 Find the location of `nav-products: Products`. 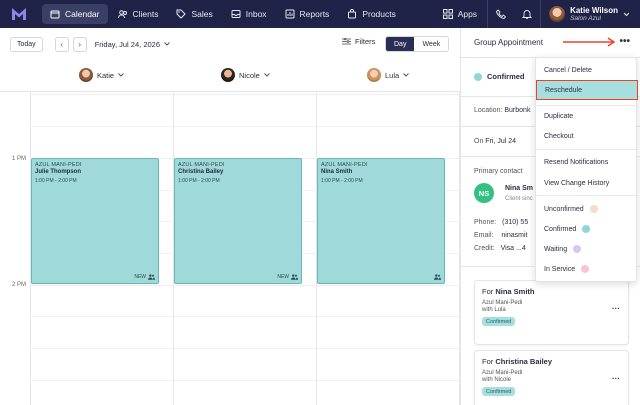

nav-products: Products is located at coordinates (371, 14).